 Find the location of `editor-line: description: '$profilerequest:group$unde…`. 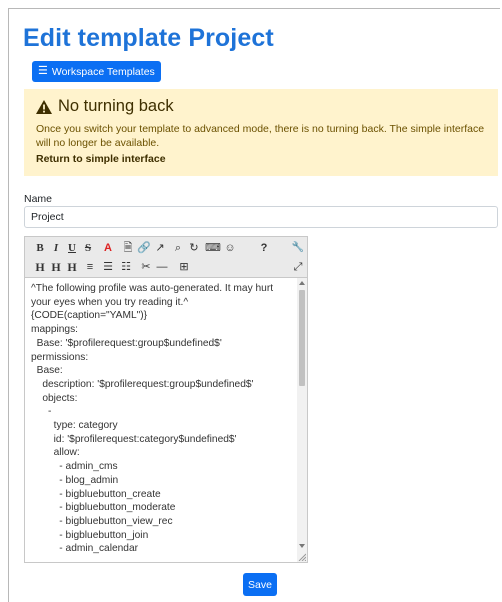

editor-line: description: '$profilerequest:group$unde… is located at coordinates (142, 384).